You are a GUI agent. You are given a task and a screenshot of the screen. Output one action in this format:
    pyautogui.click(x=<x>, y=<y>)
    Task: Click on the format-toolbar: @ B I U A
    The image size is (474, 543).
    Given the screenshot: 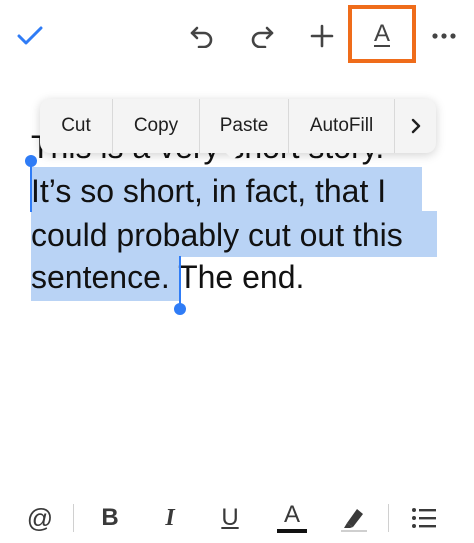 What is the action you would take?
    pyautogui.click(x=237, y=519)
    